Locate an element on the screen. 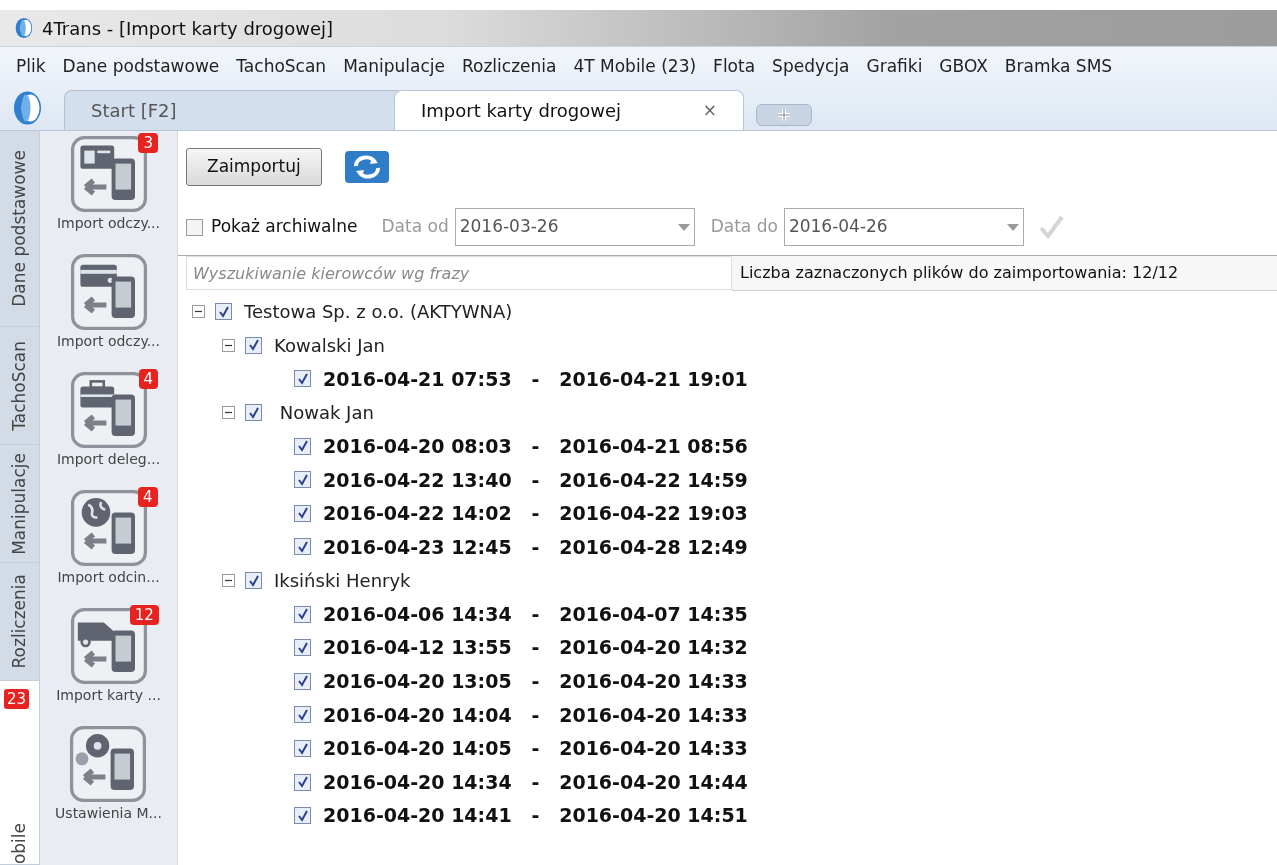  count-badge: 23 is located at coordinates (17, 699).